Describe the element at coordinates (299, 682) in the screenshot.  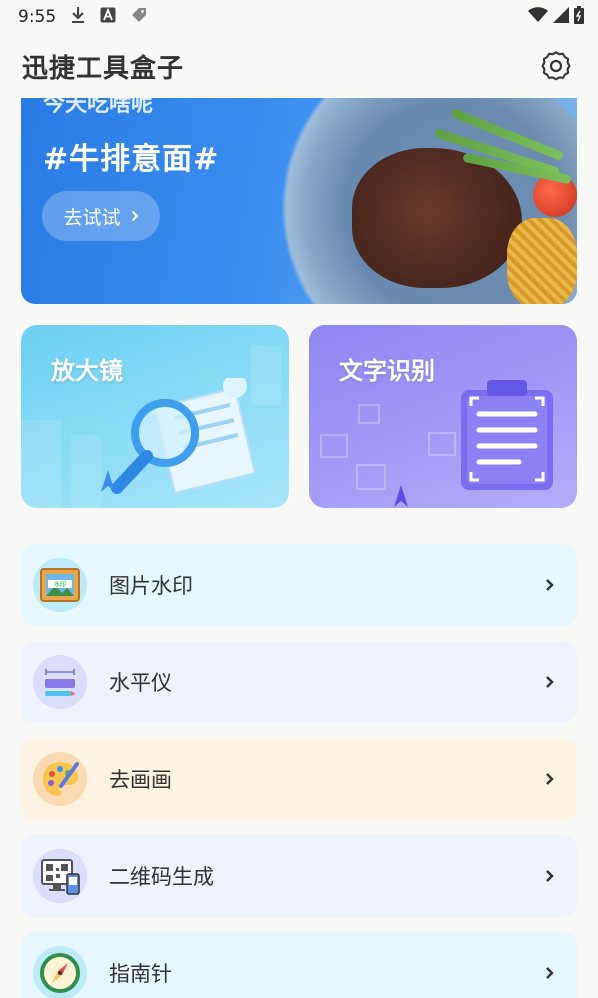
I see `list-item-level: 水平仪` at that location.